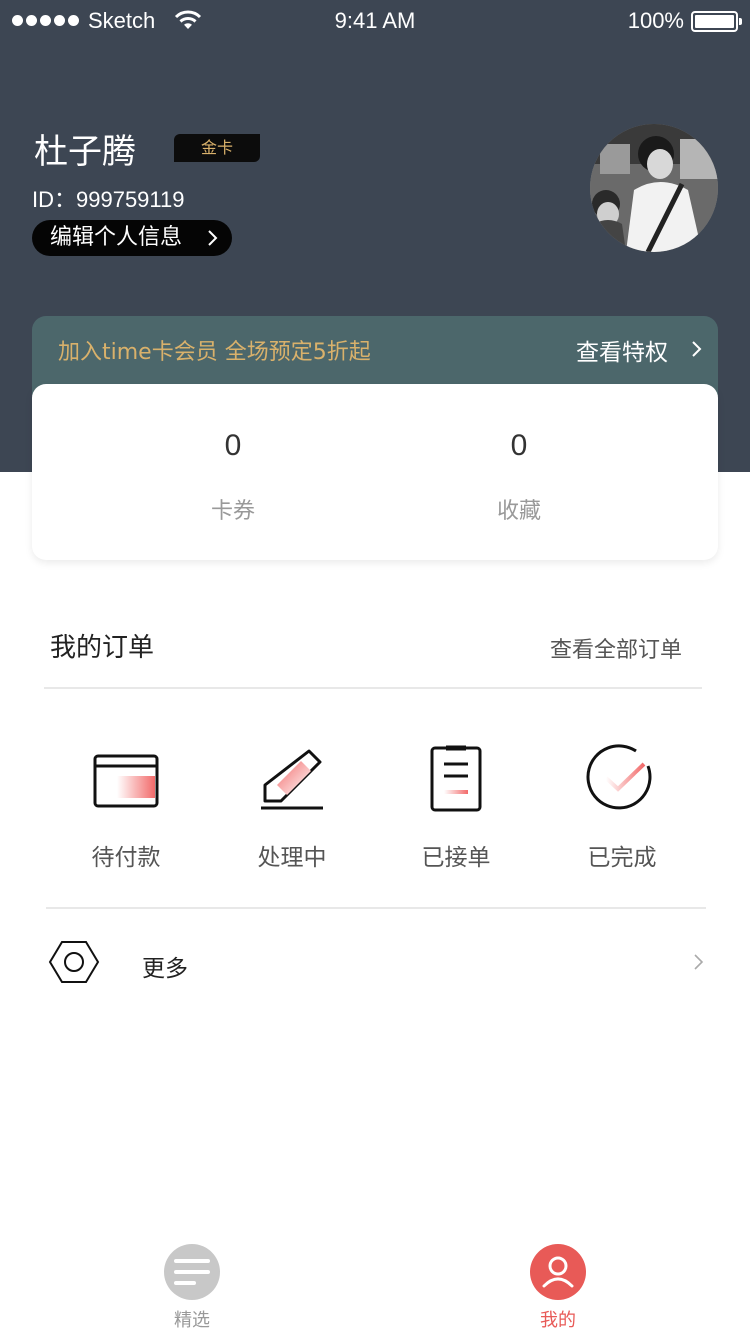  Describe the element at coordinates (616, 648) in the screenshot. I see `view-all-orders-link: 查看全部订单` at that location.